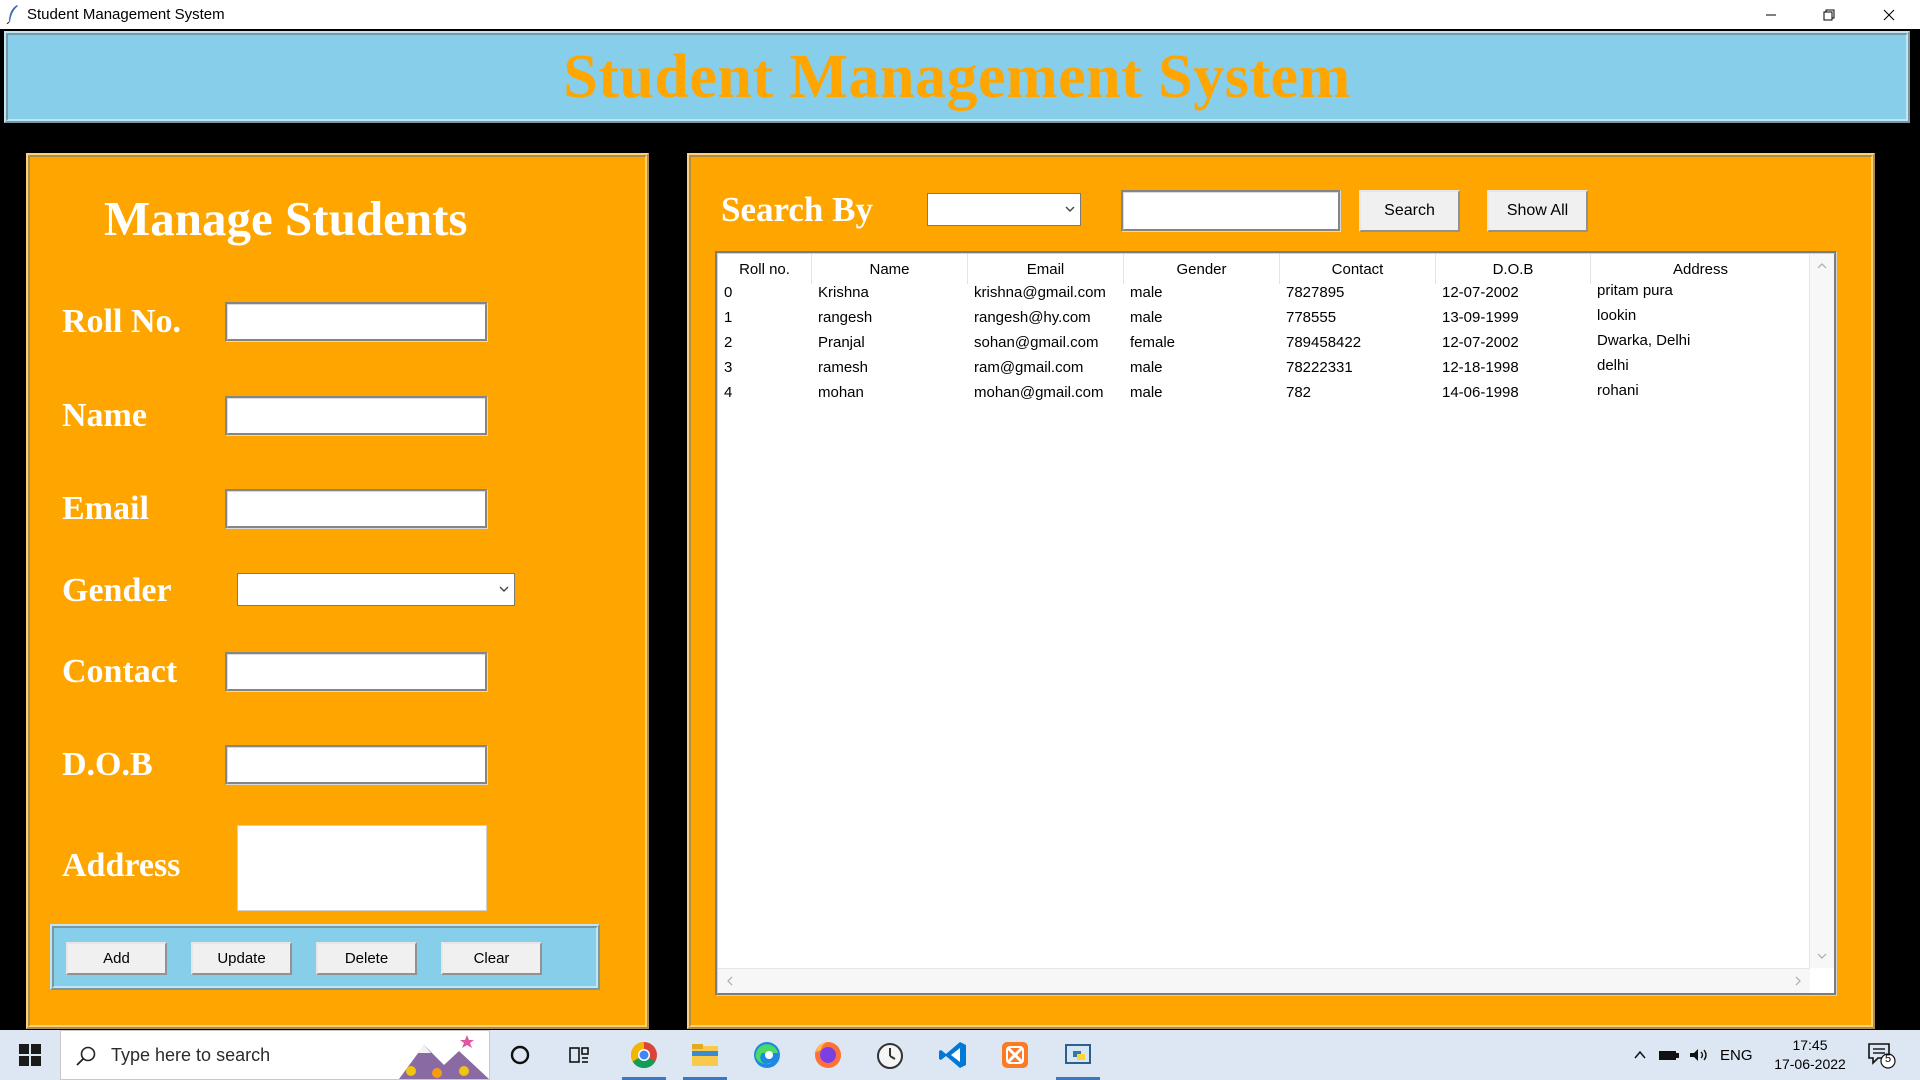 This screenshot has height=1080, width=1920. What do you see at coordinates (841, 392) in the screenshot?
I see `cell-name: mohan` at bounding box center [841, 392].